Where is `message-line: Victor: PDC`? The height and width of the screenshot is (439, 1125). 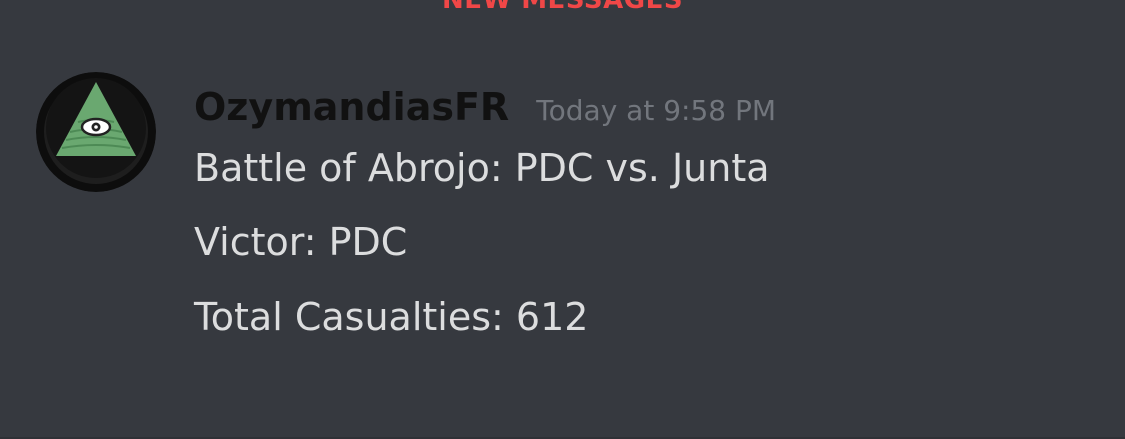 message-line: Victor: PDC is located at coordinates (301, 242).